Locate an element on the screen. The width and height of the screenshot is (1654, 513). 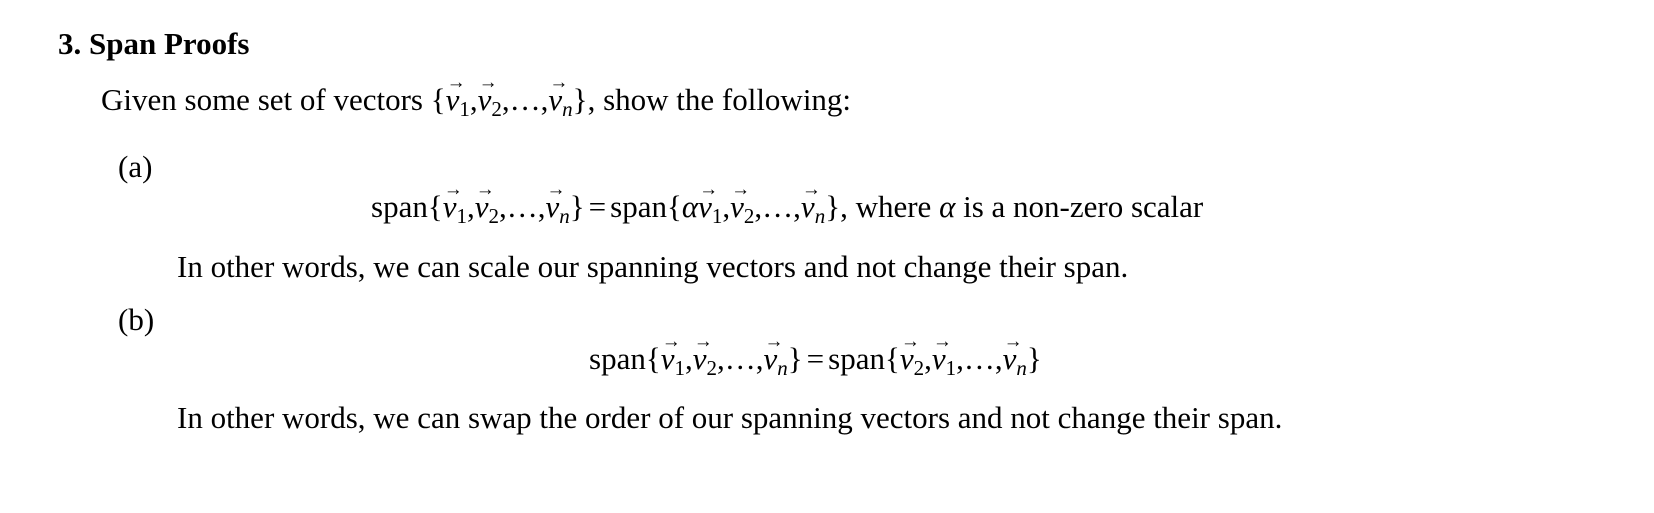
part-b-label: (b) is located at coordinates (136, 319).